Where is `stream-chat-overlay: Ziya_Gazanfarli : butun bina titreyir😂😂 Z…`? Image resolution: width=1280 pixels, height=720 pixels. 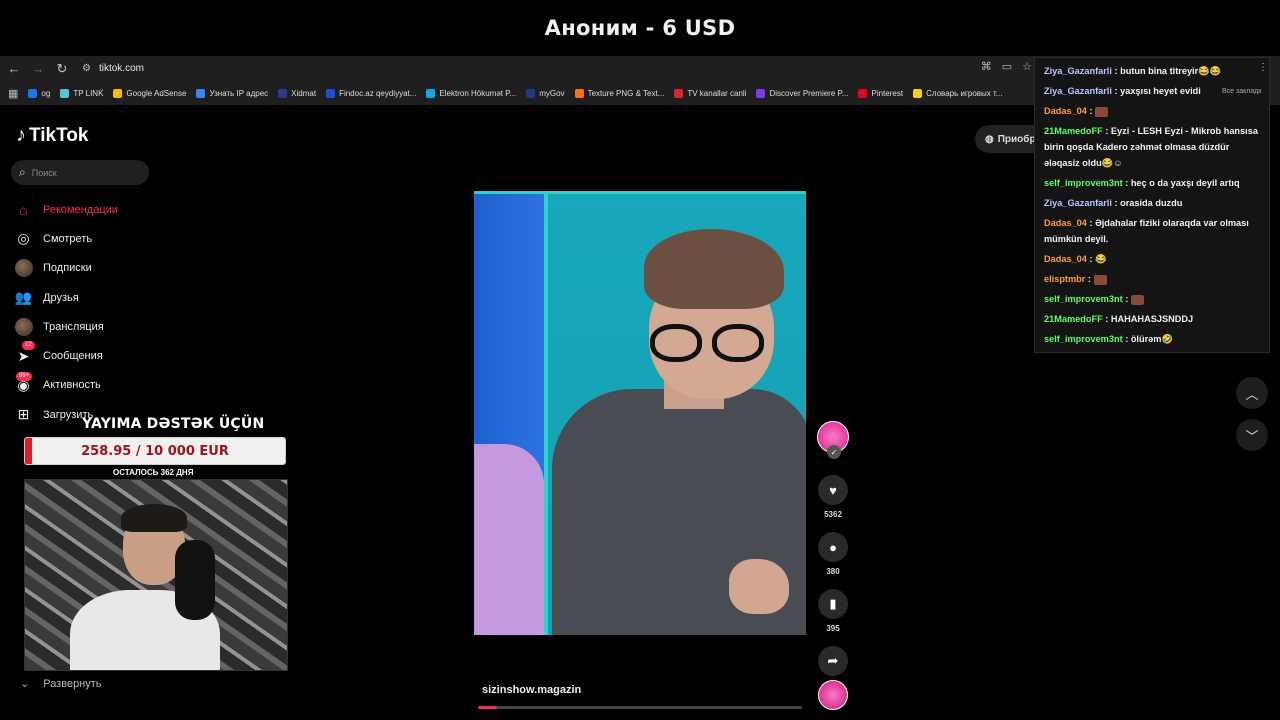 stream-chat-overlay: Ziya_Gazanfarli : butun bina titreyir😂😂 Z… is located at coordinates (1152, 205).